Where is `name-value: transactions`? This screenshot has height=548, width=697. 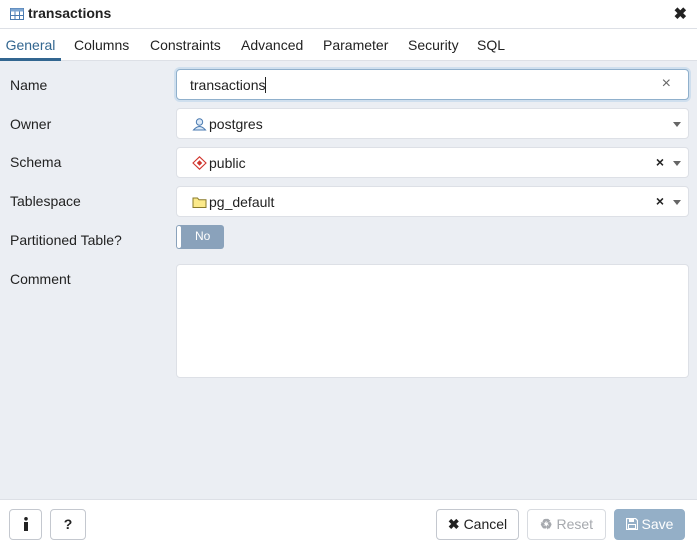 name-value: transactions is located at coordinates (228, 85).